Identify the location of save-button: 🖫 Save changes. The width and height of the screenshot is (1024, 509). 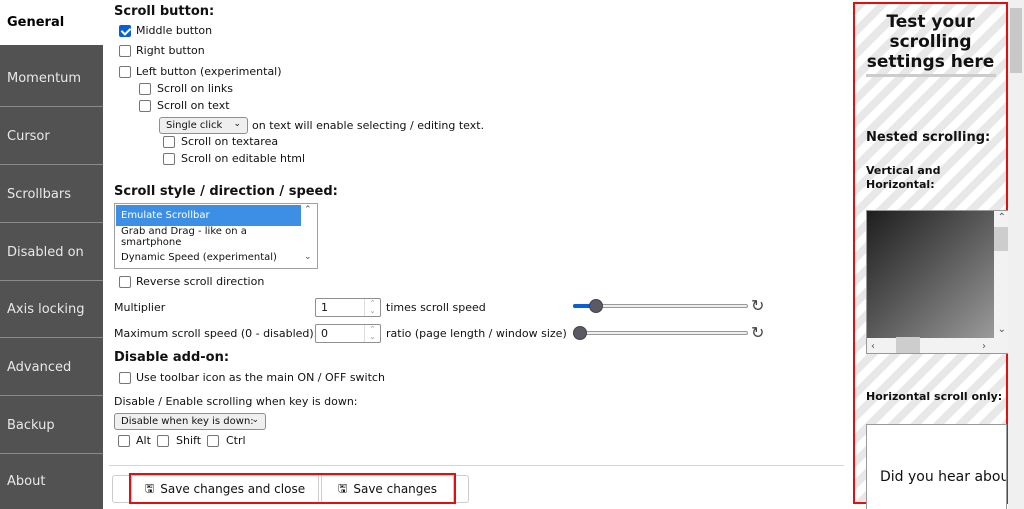
(387, 489).